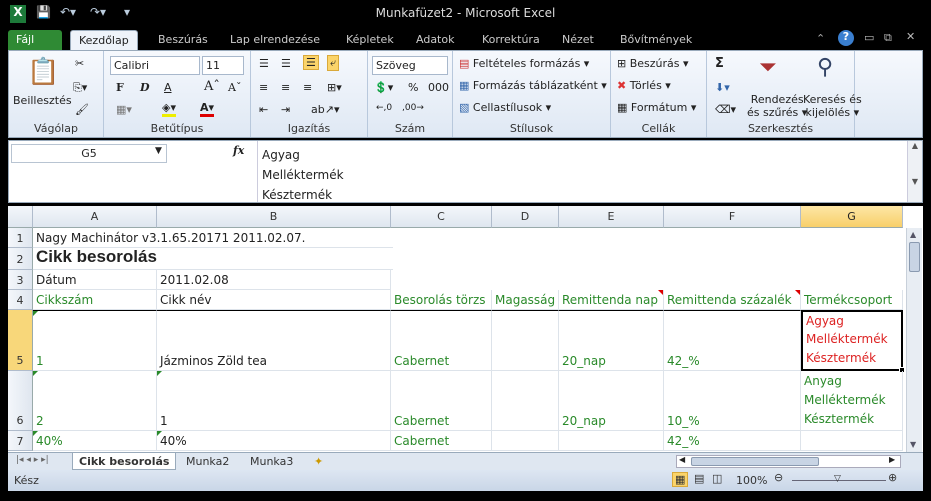 Image resolution: width=931 pixels, height=501 pixels. What do you see at coordinates (837, 479) in the screenshot?
I see `zoom-slider-thumb: ▽` at bounding box center [837, 479].